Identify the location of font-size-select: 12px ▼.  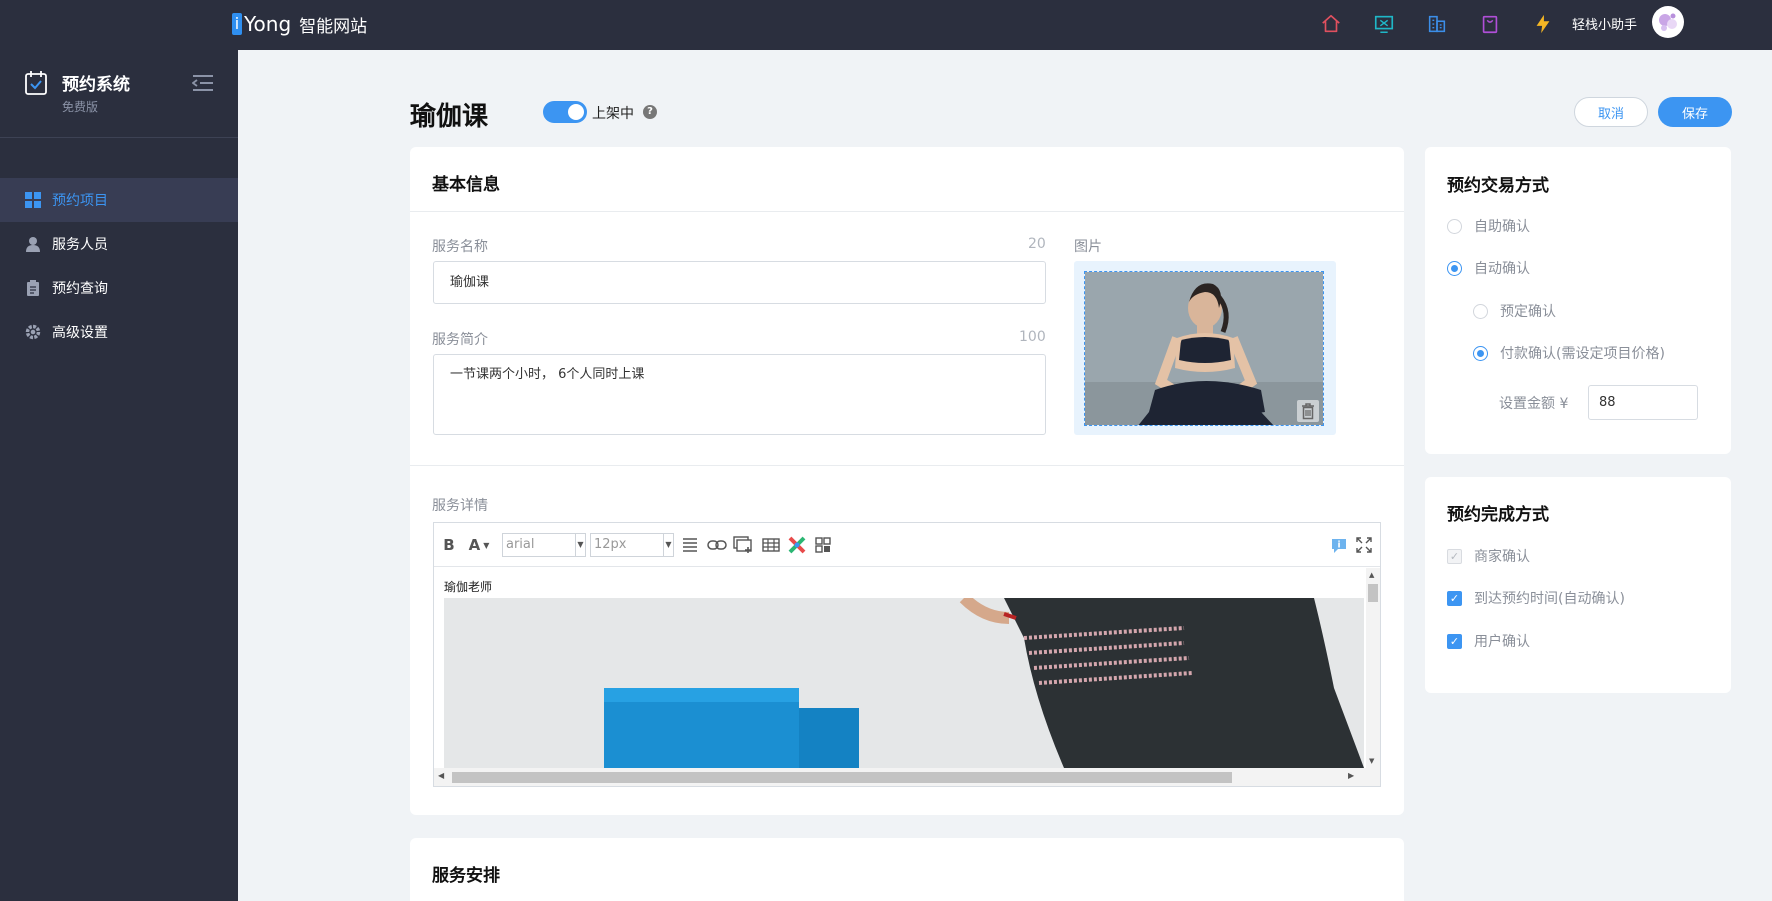
(632, 545).